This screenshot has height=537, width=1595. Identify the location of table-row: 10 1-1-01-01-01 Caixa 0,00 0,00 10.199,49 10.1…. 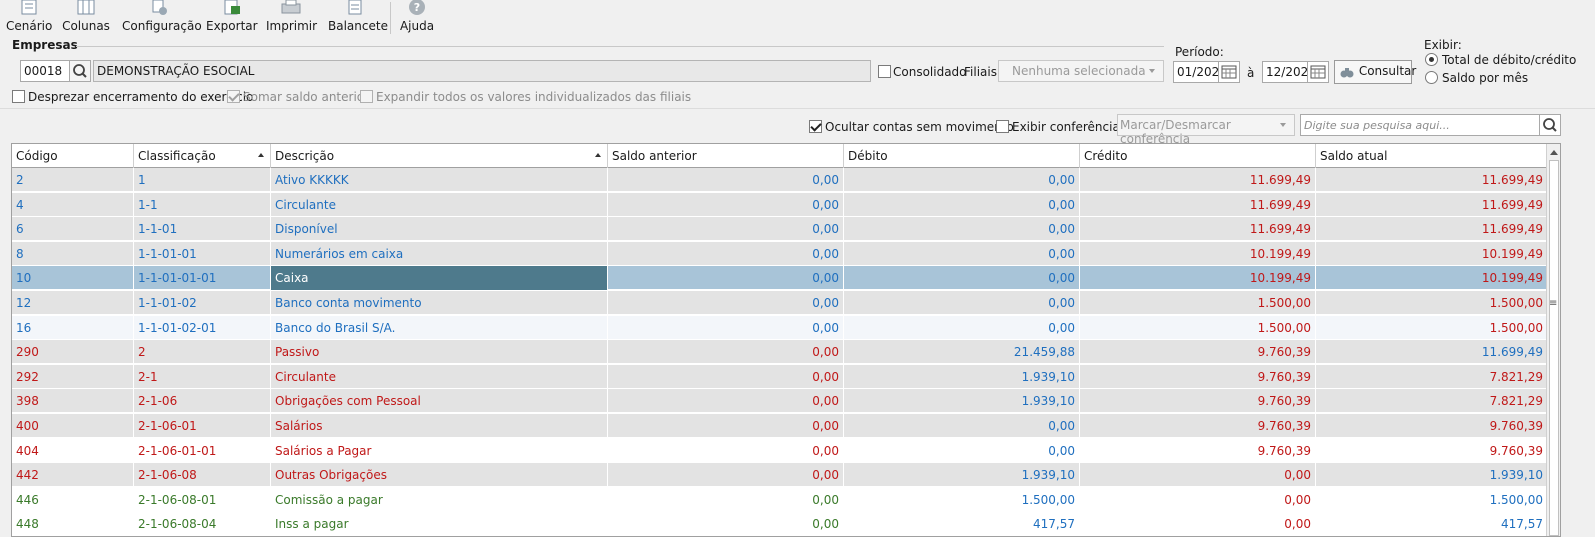
(786, 278).